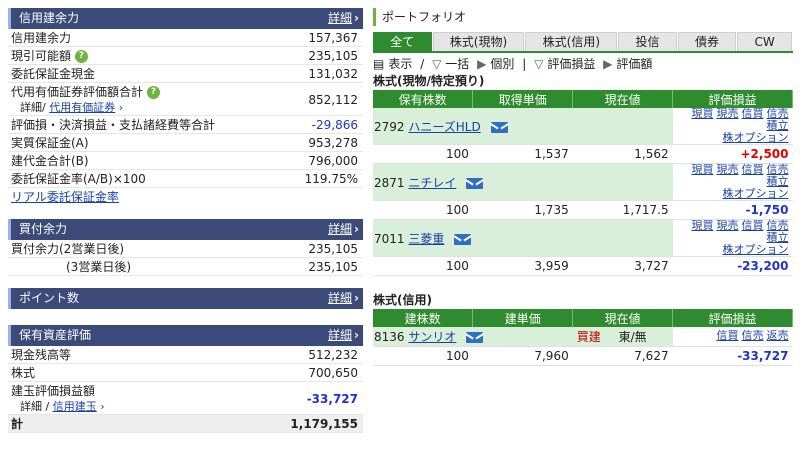 The height and width of the screenshot is (464, 800). What do you see at coordinates (185, 38) in the screenshot?
I see `credit-row: 信用建余力 157,367` at bounding box center [185, 38].